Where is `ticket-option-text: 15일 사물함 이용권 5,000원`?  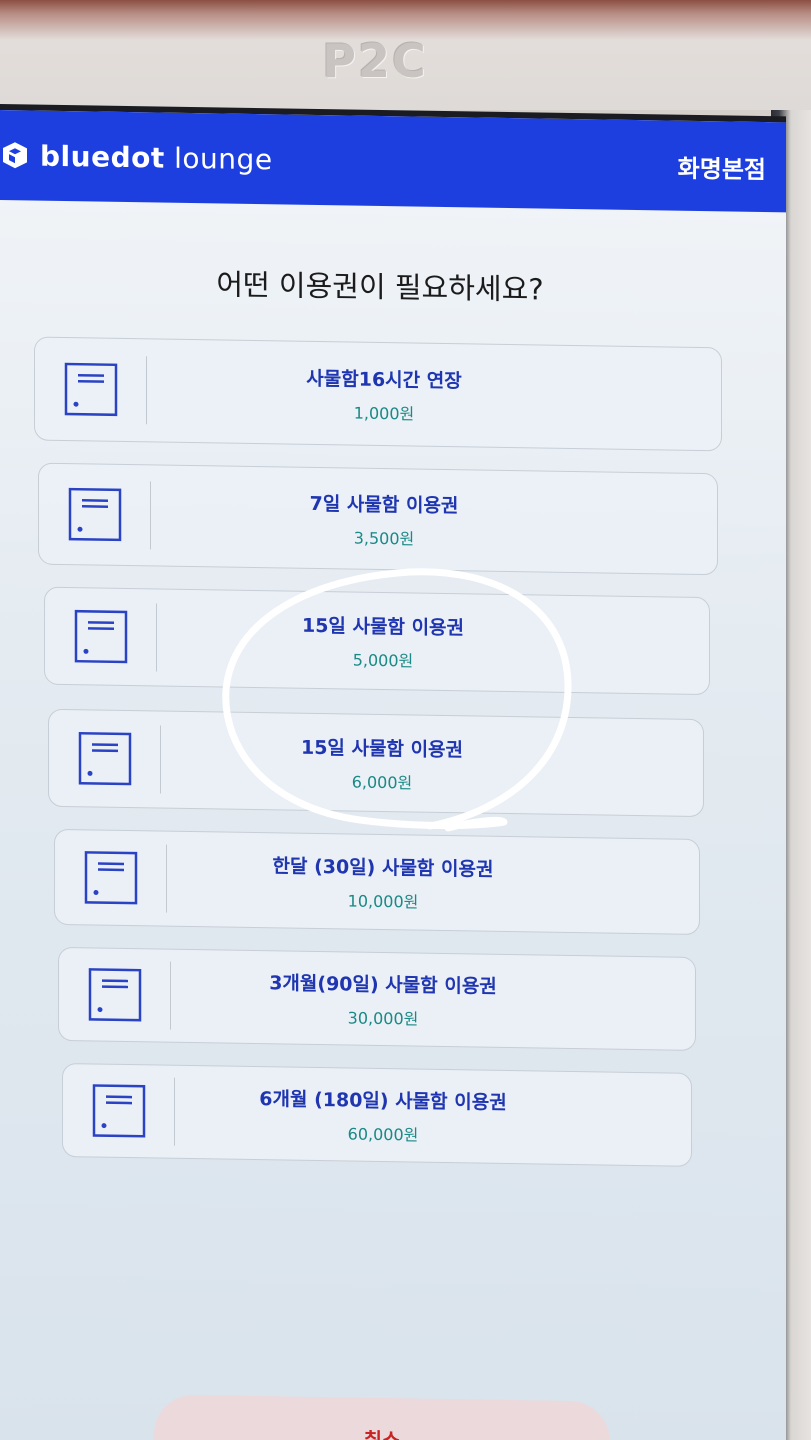
ticket-option-text: 15일 사물함 이용권 5,000원 is located at coordinates (433, 642).